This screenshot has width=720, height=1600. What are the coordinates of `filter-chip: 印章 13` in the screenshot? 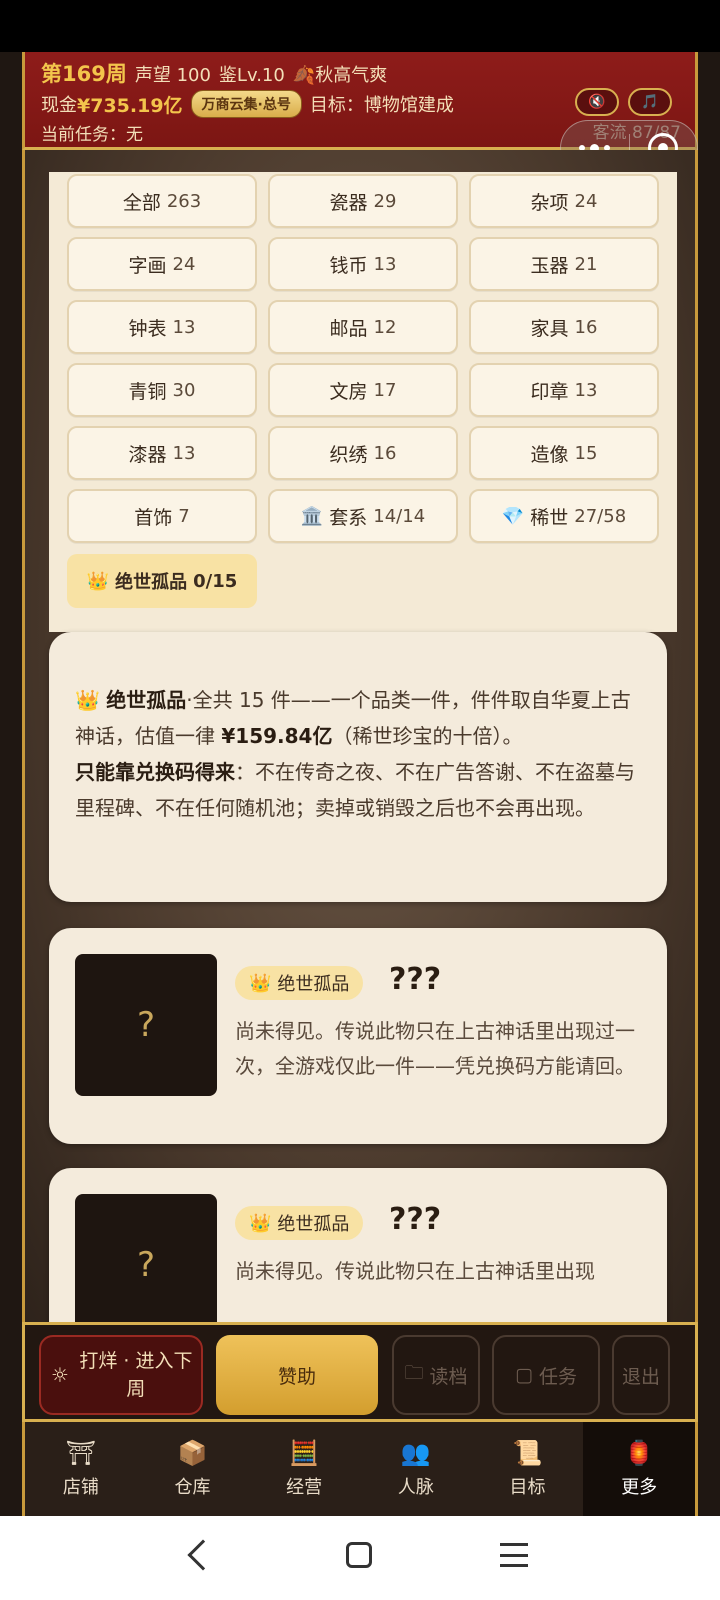 It's located at (564, 390).